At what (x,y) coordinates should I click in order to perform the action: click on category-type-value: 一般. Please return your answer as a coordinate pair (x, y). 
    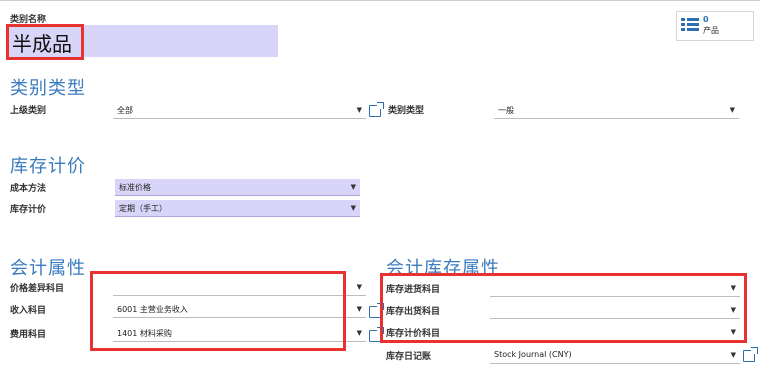
    Looking at the image, I should click on (506, 110).